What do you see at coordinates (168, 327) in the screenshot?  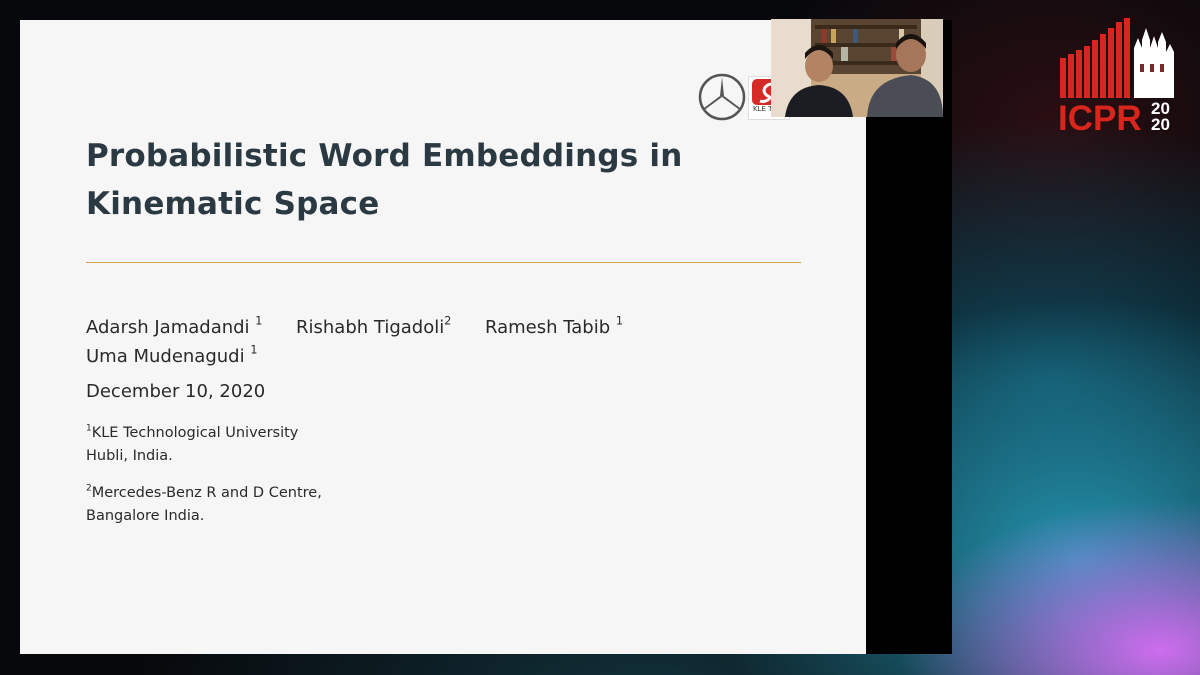 I see `author-name: Adarsh Jamadandi` at bounding box center [168, 327].